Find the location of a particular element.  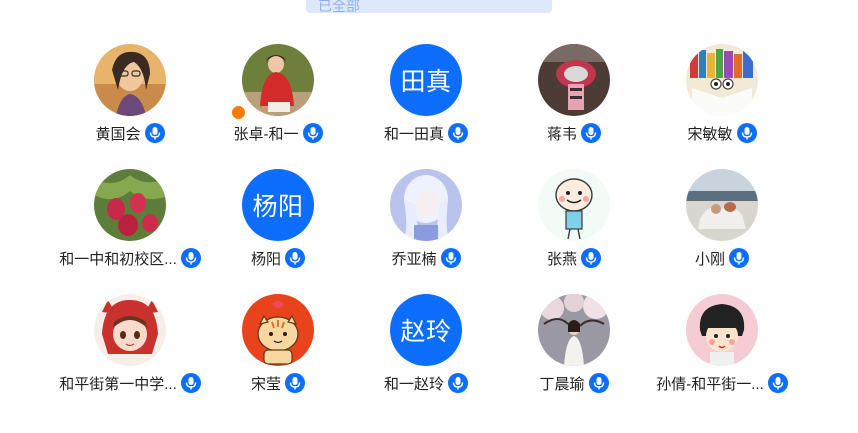

member-name-row: 和一赵玲 is located at coordinates (426, 383).